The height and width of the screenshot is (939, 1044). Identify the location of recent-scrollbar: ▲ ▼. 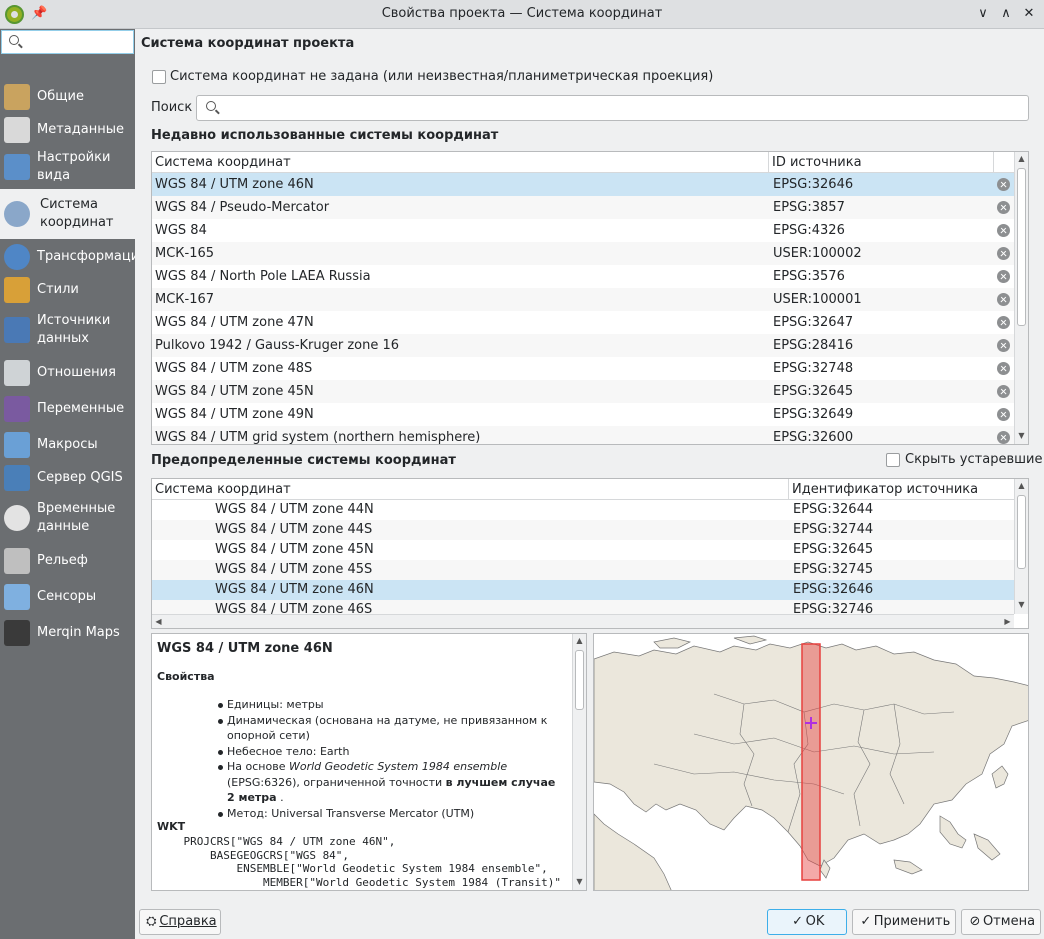
(1021, 298).